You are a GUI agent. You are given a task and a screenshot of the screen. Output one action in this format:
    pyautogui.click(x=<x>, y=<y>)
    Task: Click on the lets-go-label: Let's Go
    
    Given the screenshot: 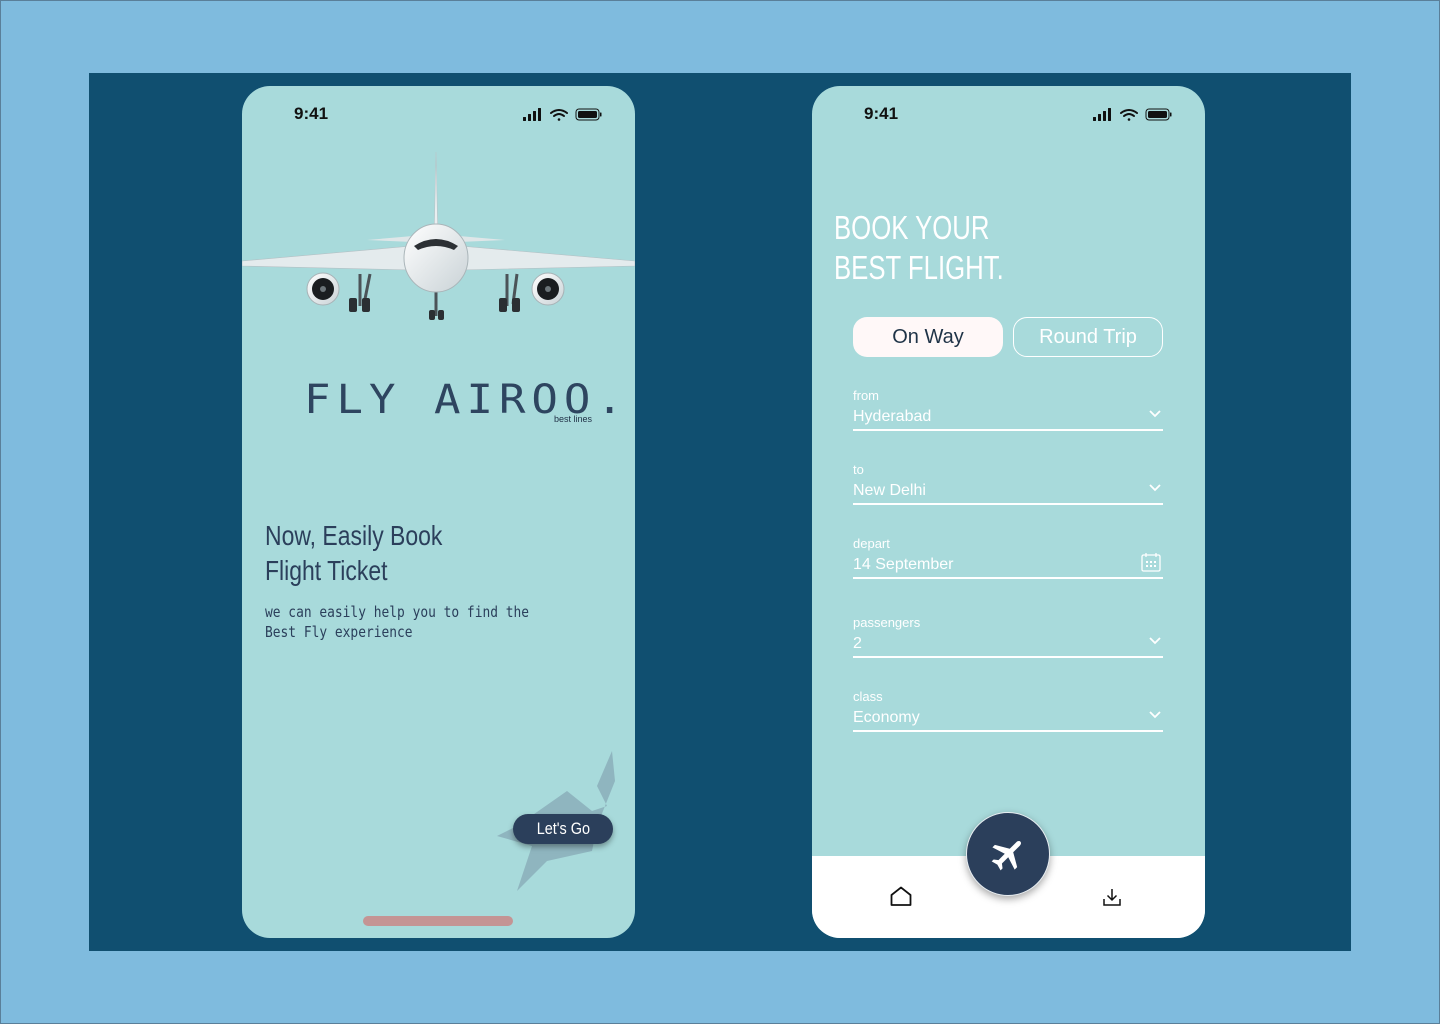 What is the action you would take?
    pyautogui.click(x=563, y=828)
    